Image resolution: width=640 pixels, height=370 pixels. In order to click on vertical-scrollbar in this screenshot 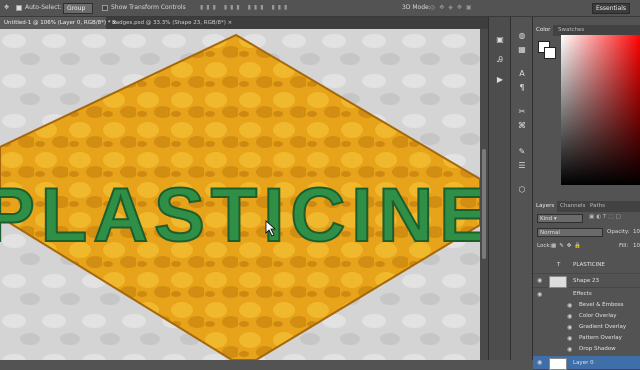, I will do `click(484, 194)`.